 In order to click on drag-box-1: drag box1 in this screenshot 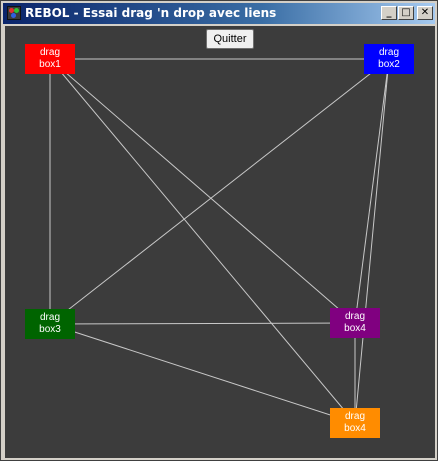, I will do `click(50, 59)`.